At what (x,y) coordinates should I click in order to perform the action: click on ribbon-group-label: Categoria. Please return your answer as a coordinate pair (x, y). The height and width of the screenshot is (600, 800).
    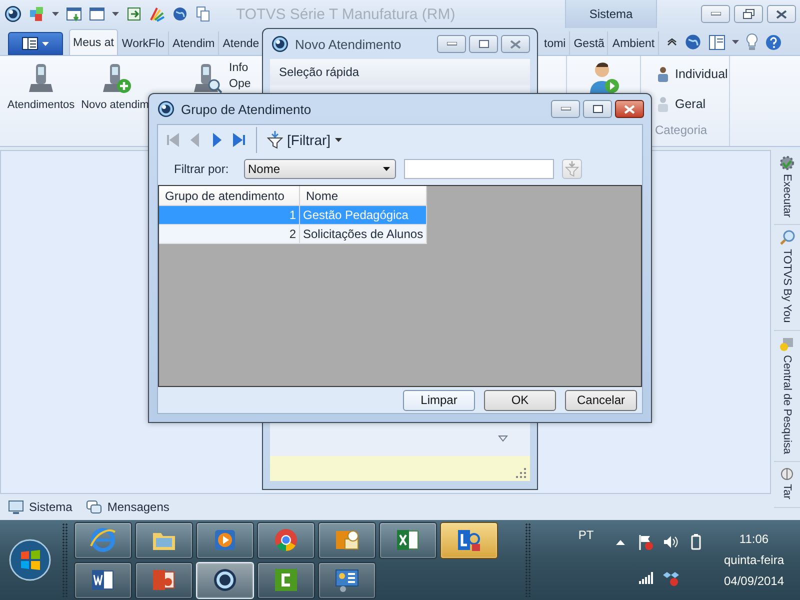
    Looking at the image, I should click on (681, 130).